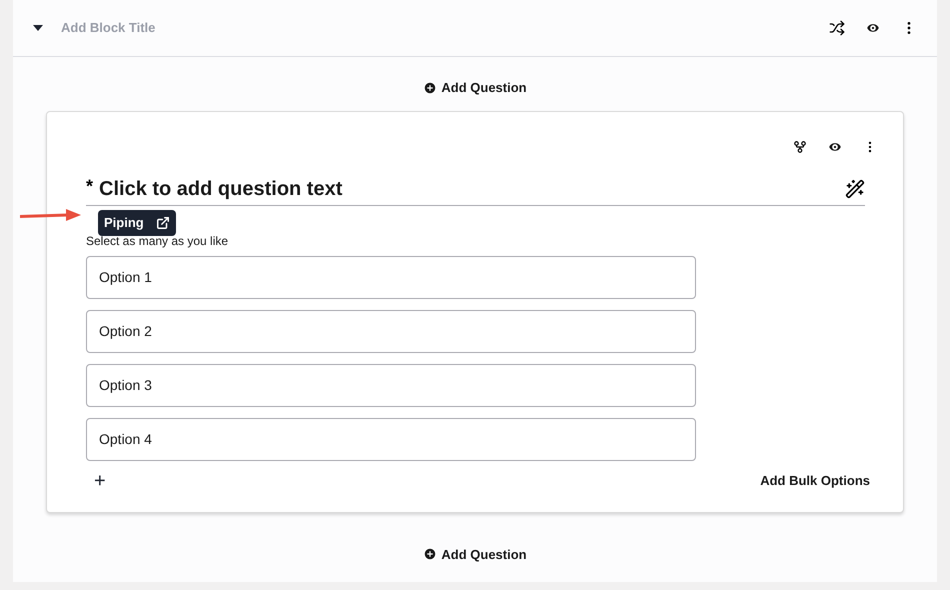 This screenshot has width=950, height=590. What do you see at coordinates (158, 241) in the screenshot?
I see `instruction-text: Select as many as you like` at bounding box center [158, 241].